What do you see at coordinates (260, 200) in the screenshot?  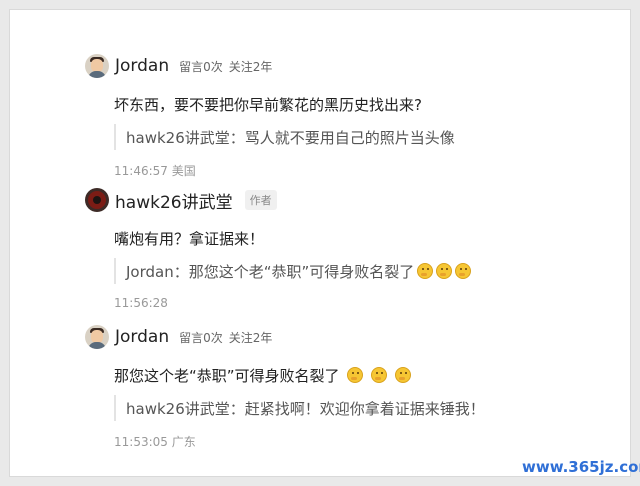 I see `author-badge: 作者` at bounding box center [260, 200].